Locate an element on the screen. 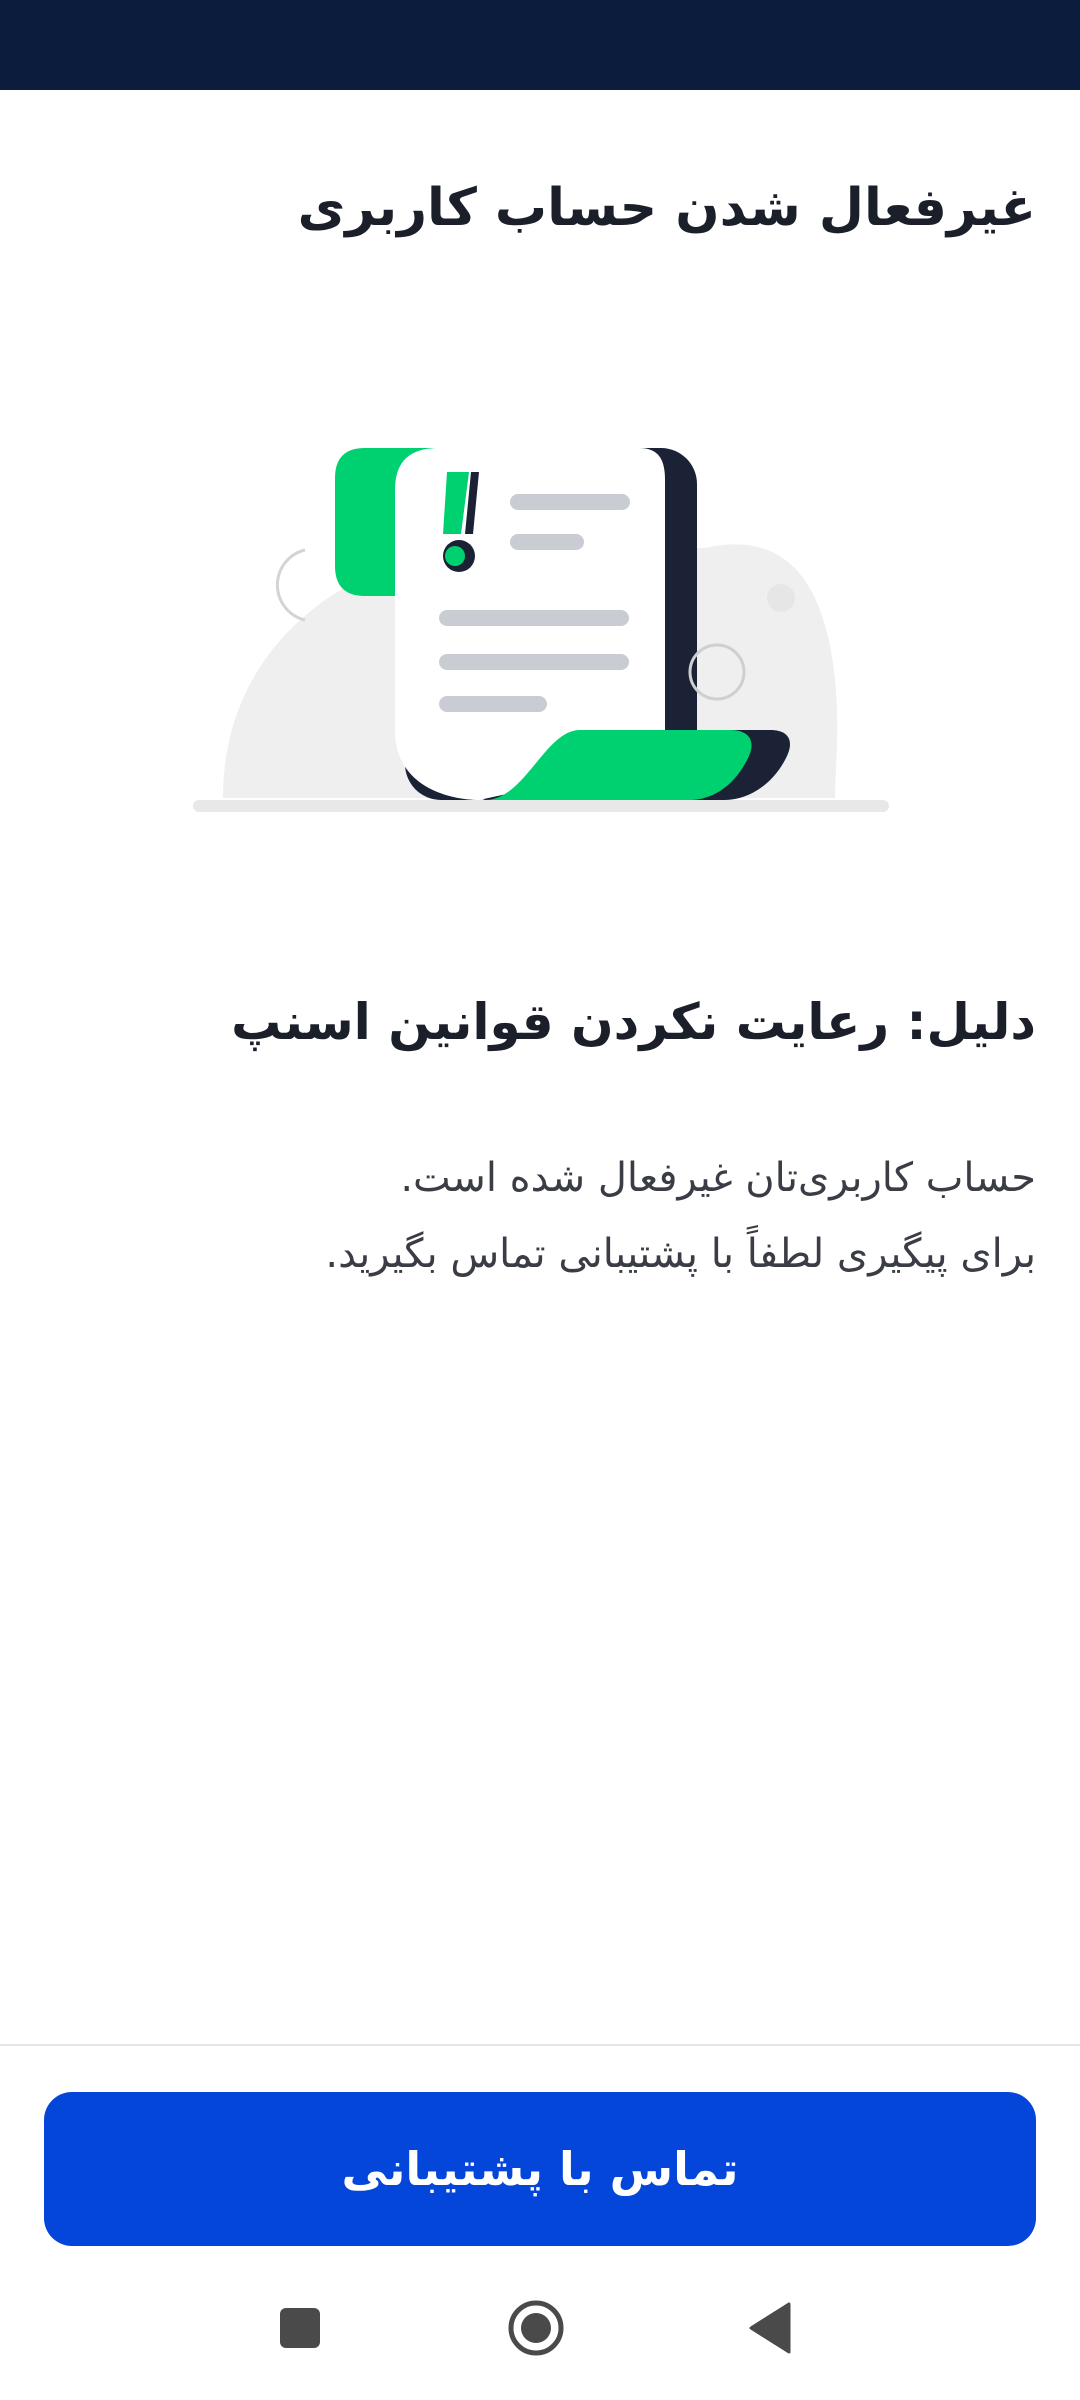 This screenshot has width=1080, height=2400. footer-divider is located at coordinates (540, 2045).